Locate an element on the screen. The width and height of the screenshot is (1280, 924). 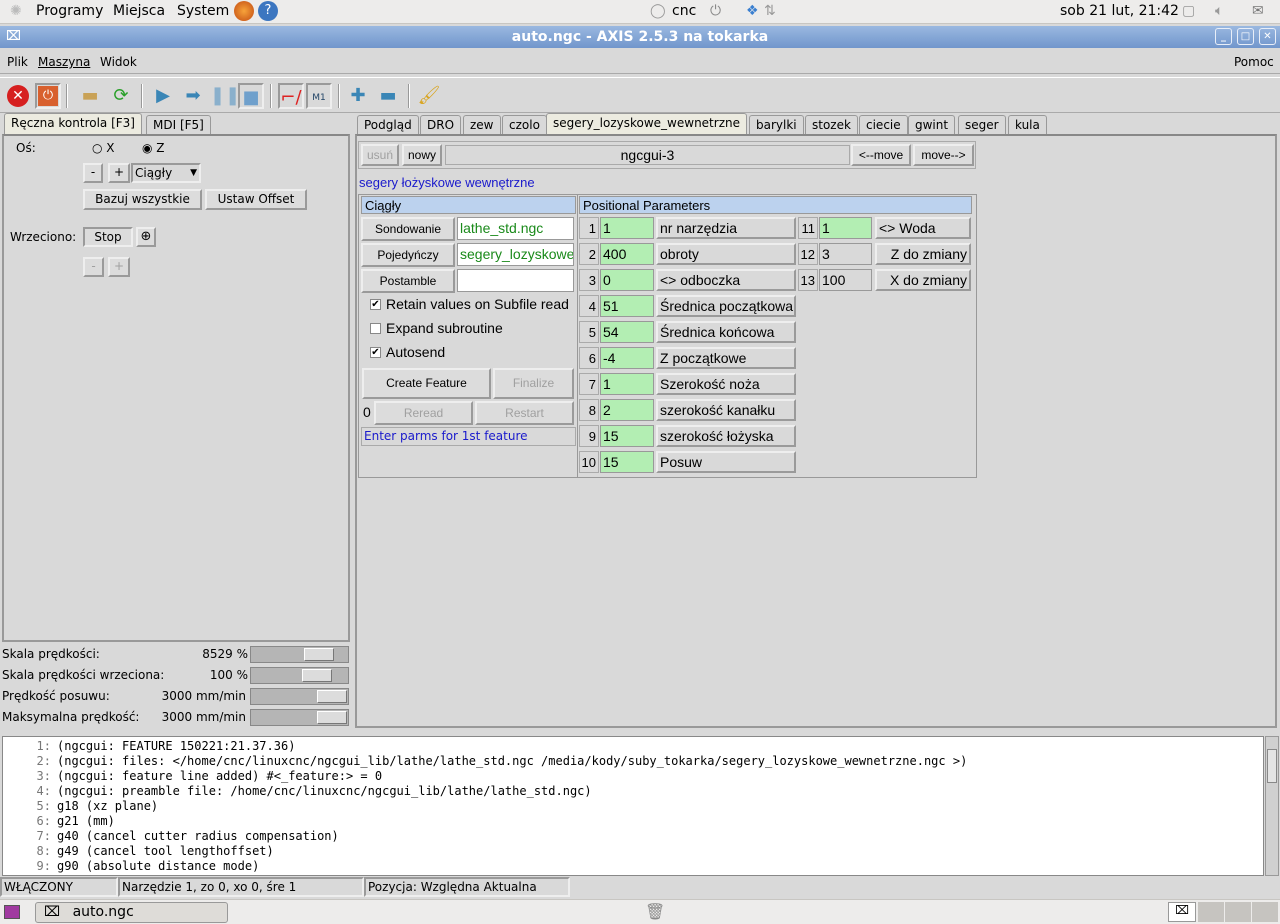
dropbox-icon: ❖ is located at coordinates (752, 11).